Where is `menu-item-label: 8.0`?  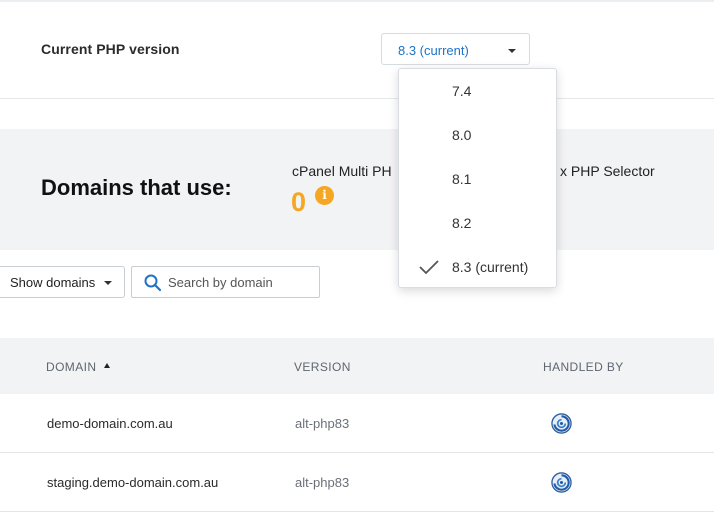
menu-item-label: 8.0 is located at coordinates (462, 135).